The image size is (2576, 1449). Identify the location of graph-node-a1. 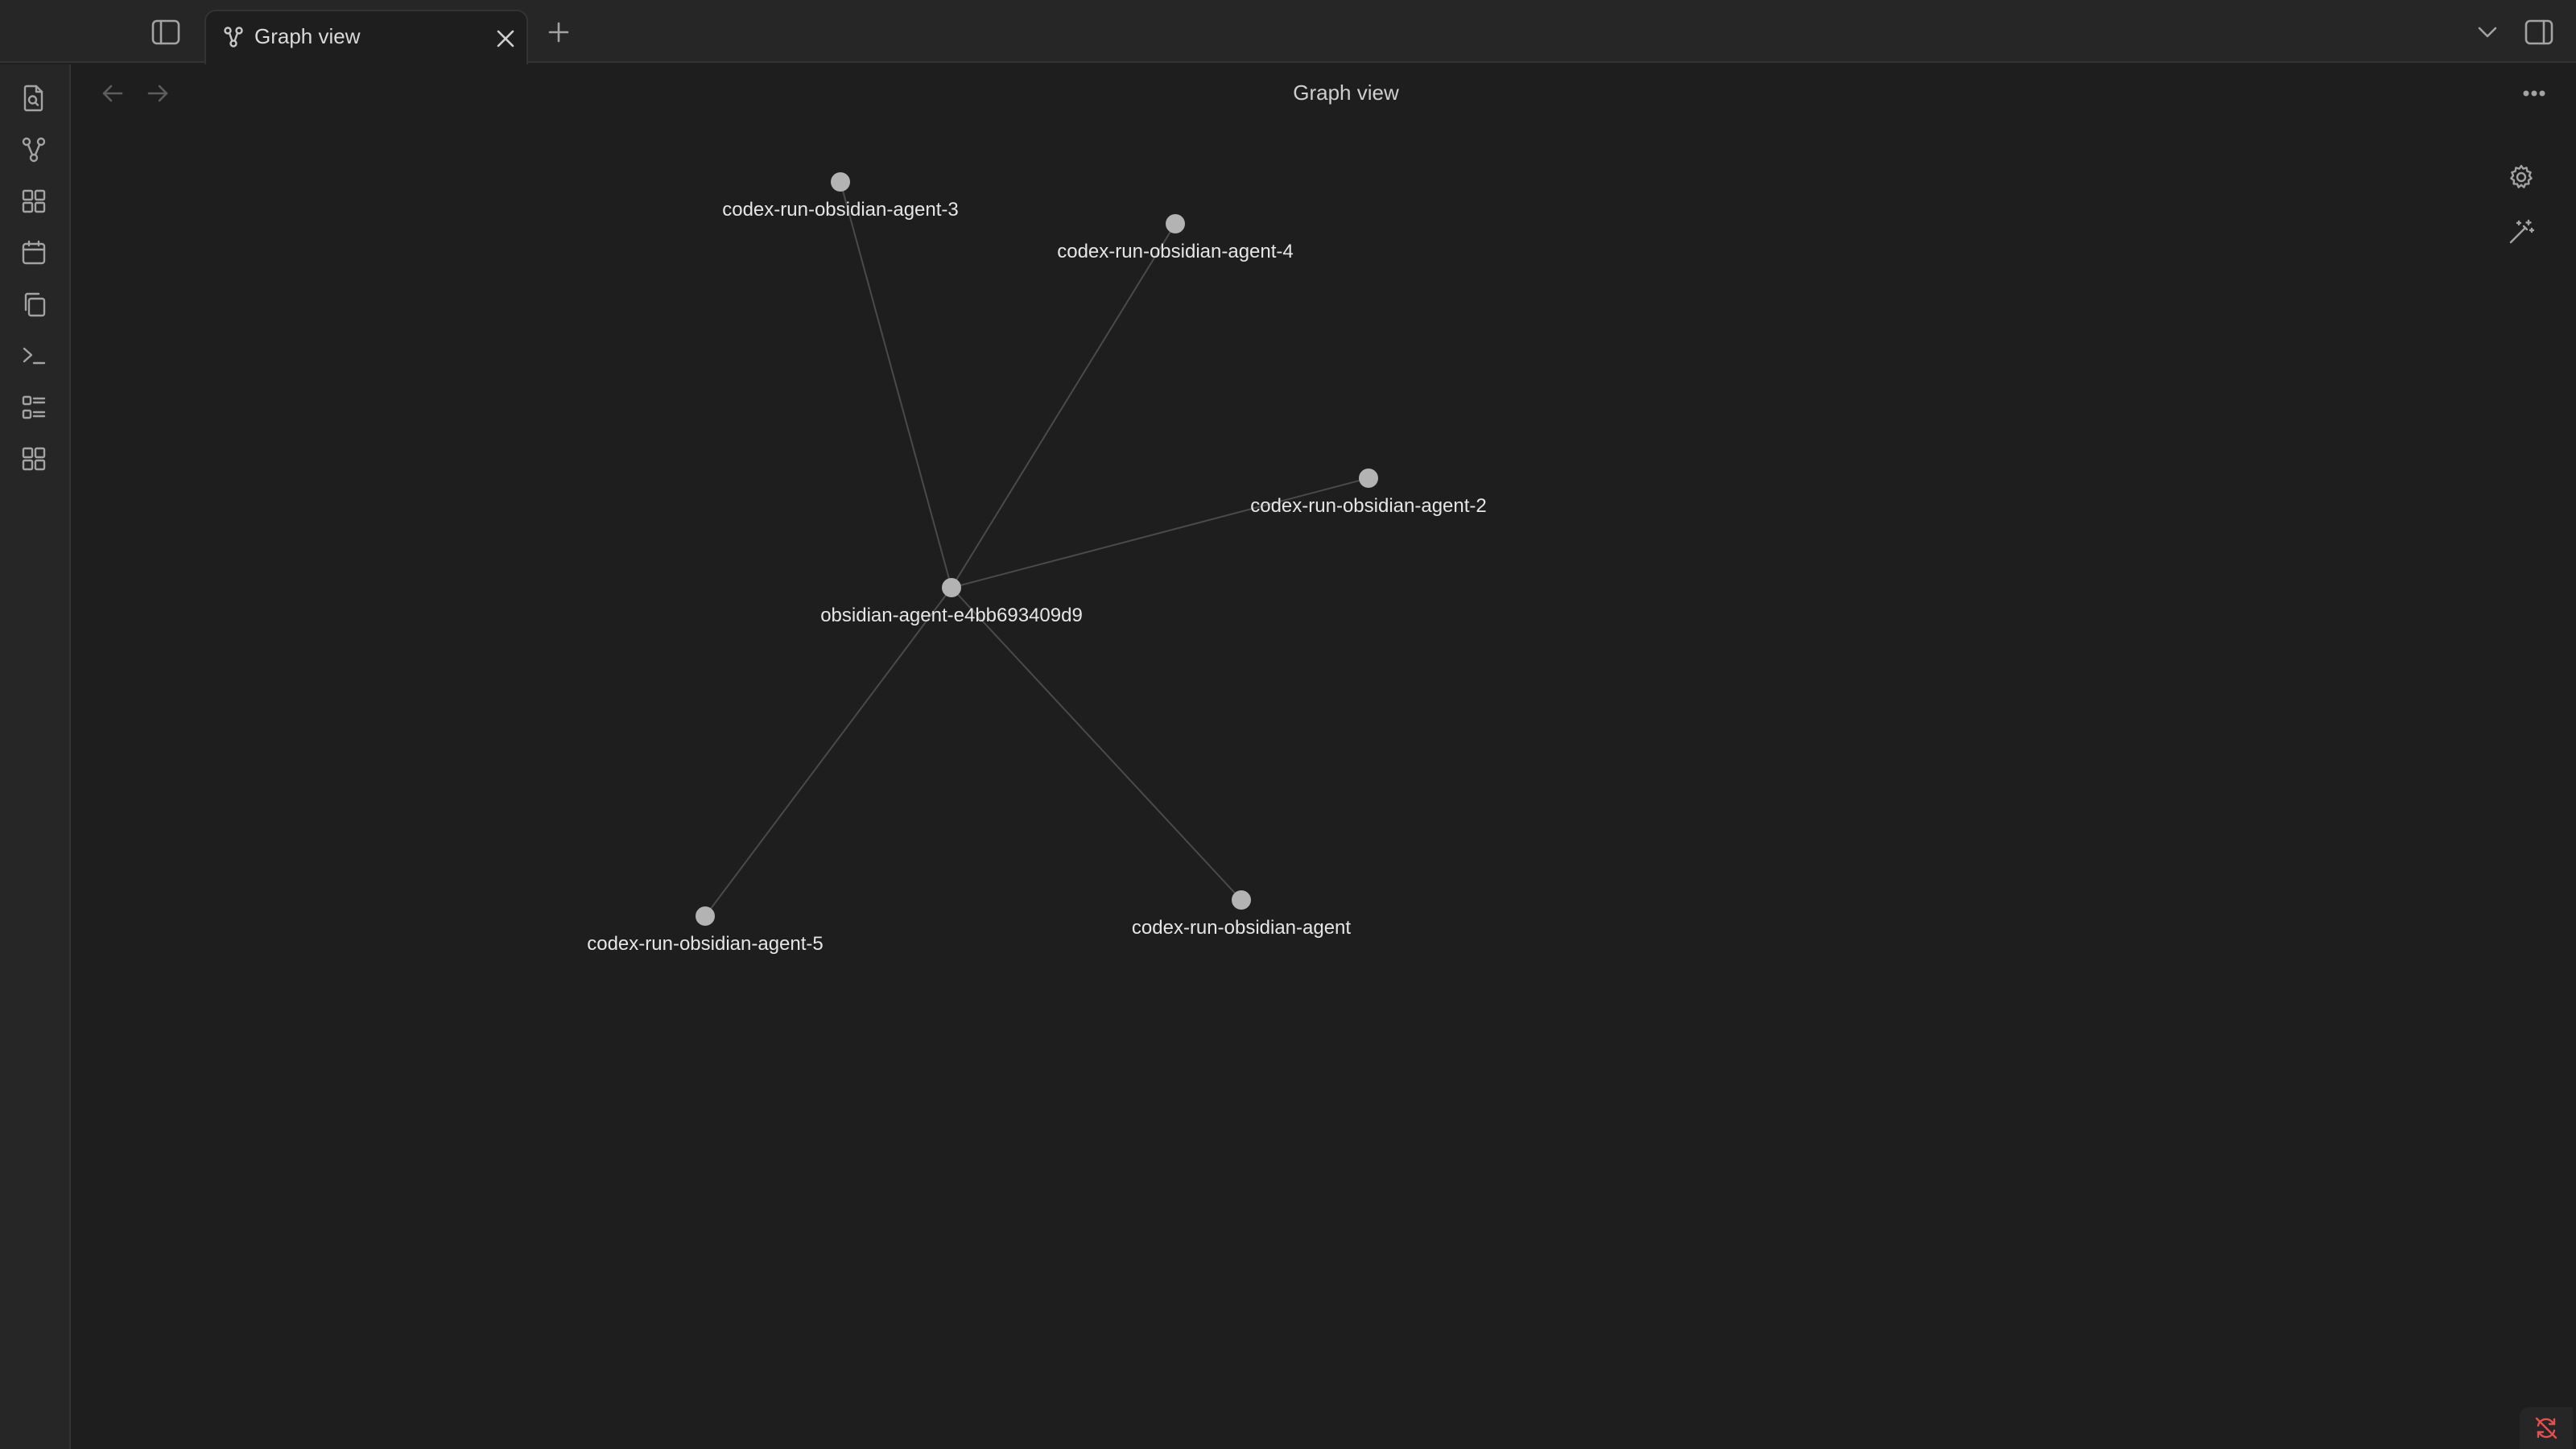
(1241, 900).